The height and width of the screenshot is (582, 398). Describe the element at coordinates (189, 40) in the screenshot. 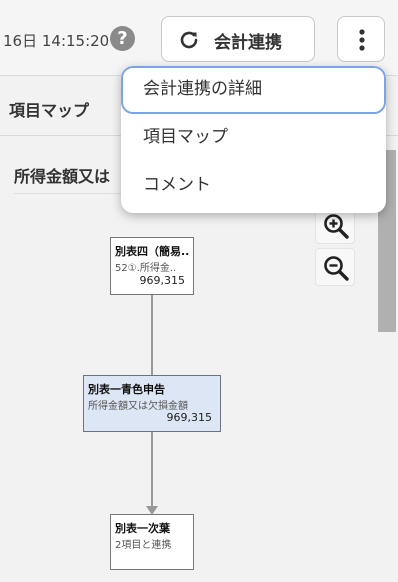

I see `refresh-icon` at that location.